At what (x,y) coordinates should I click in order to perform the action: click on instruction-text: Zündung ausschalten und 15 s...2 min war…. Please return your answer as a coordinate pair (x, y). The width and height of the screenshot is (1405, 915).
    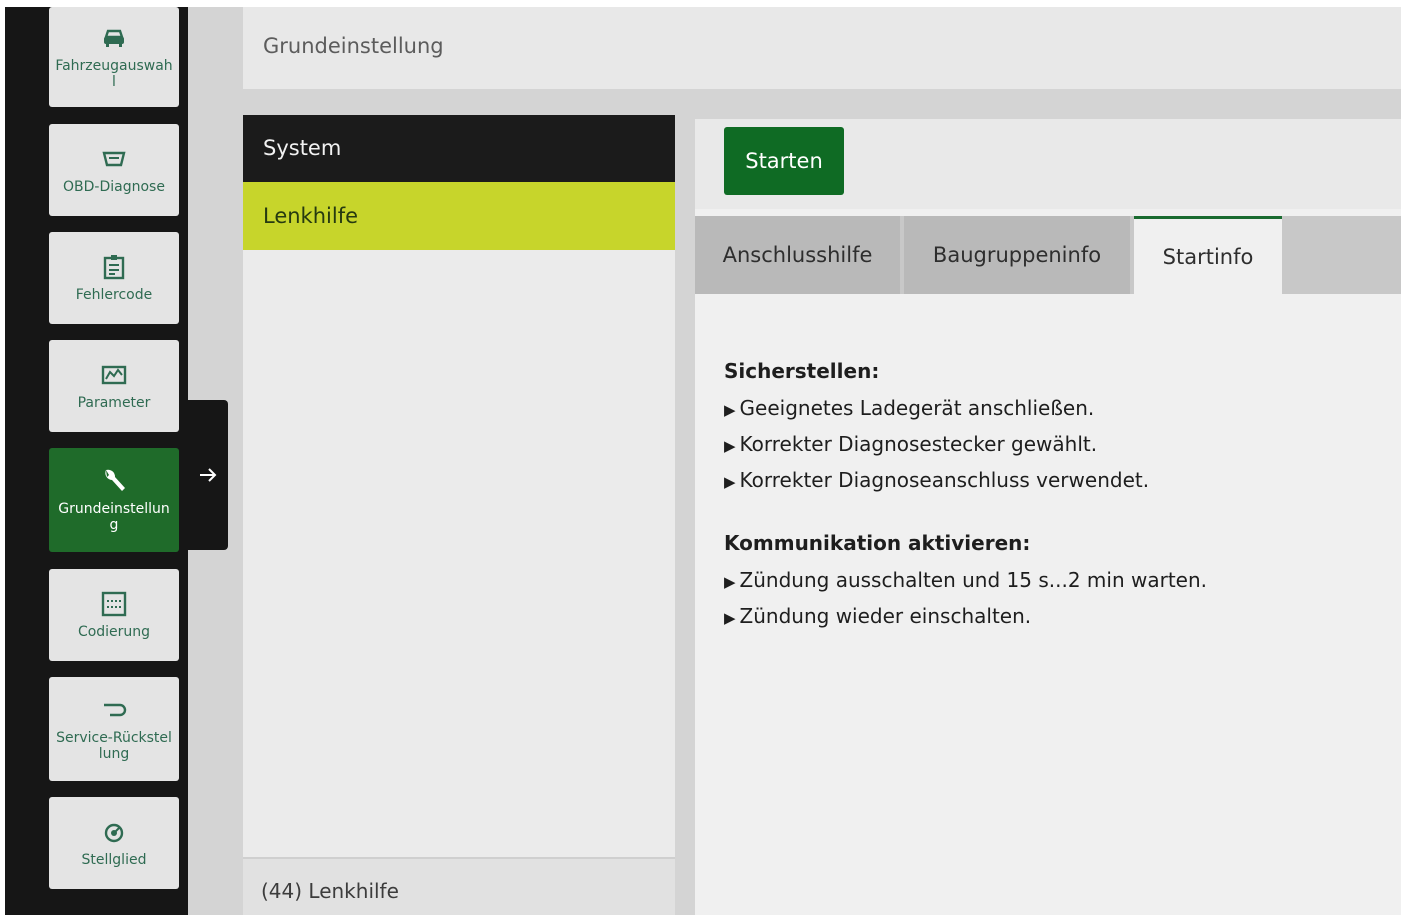
    Looking at the image, I should click on (973, 580).